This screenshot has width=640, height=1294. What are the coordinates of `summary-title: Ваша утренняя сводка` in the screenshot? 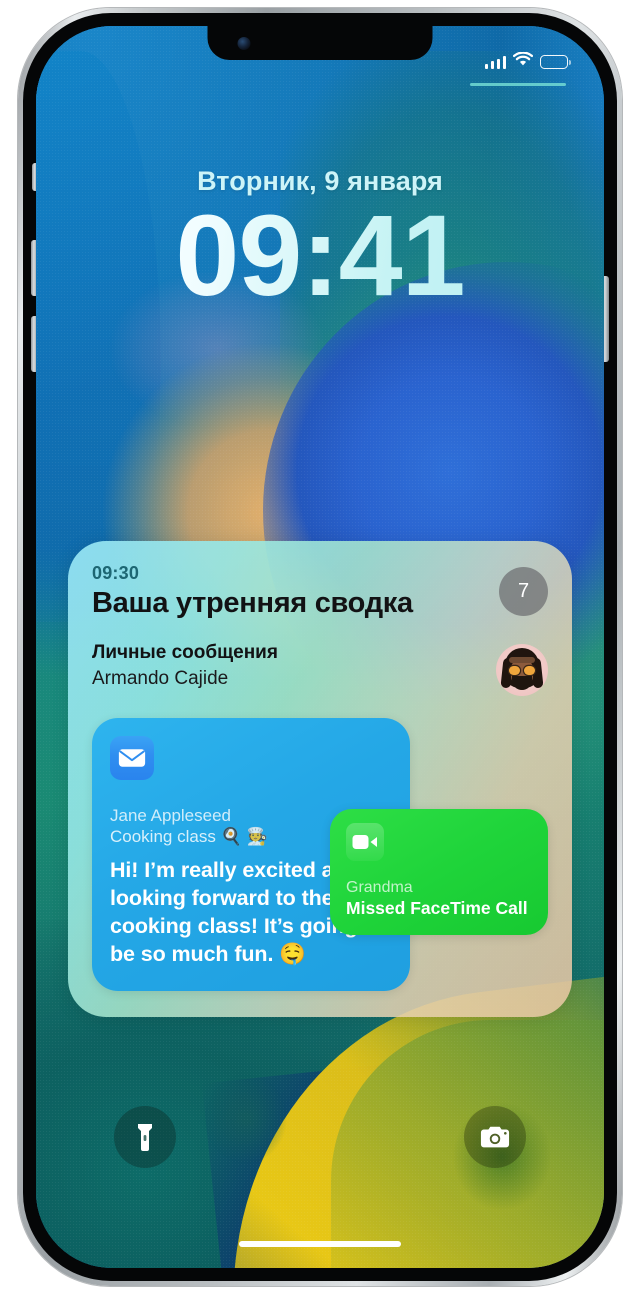 It's located at (252, 603).